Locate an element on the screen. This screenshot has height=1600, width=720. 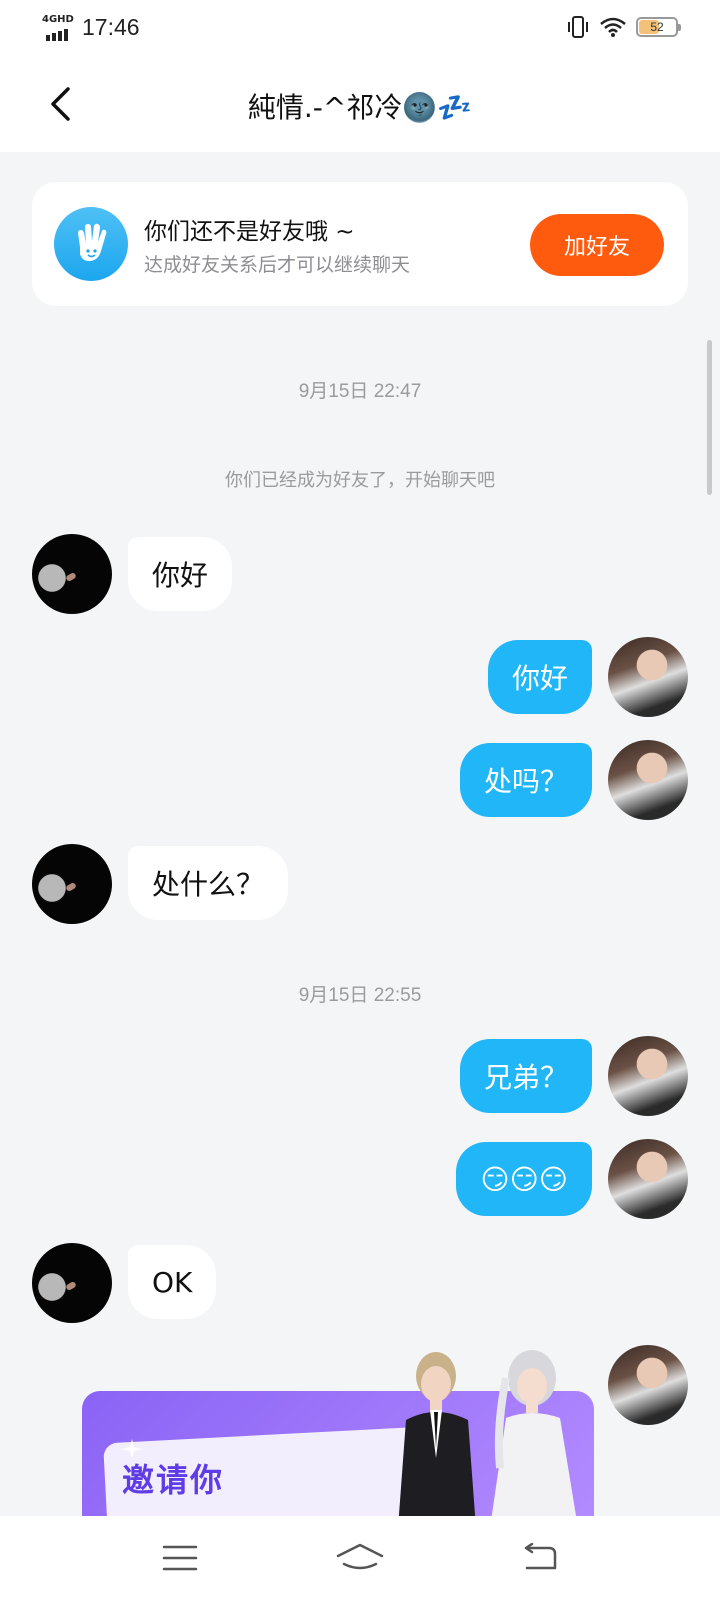
message-timestamp: 9月15日 22:47 is located at coordinates (360, 391).